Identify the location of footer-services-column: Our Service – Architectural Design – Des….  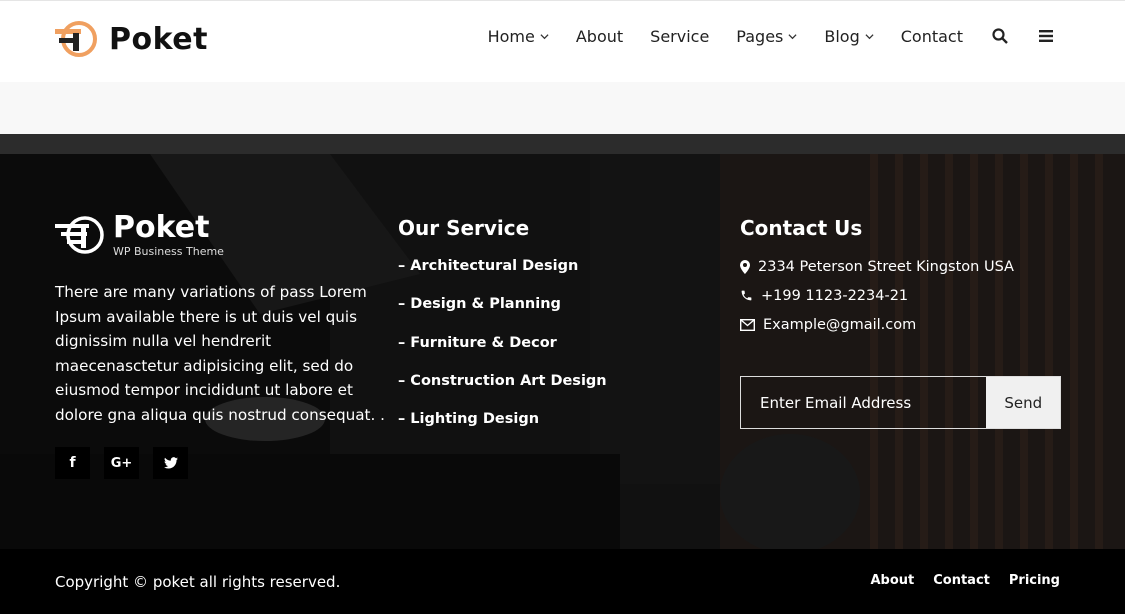
(548, 332).